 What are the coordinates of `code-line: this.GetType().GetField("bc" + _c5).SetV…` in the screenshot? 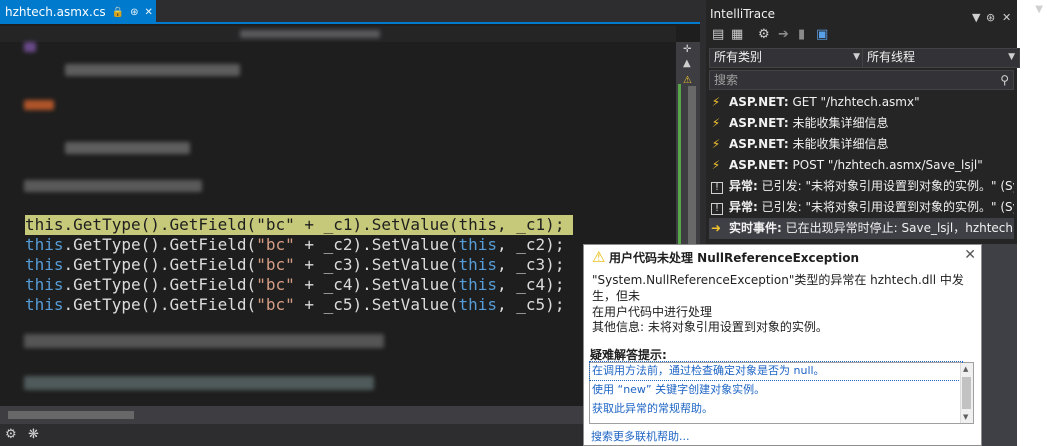 It's located at (282, 305).